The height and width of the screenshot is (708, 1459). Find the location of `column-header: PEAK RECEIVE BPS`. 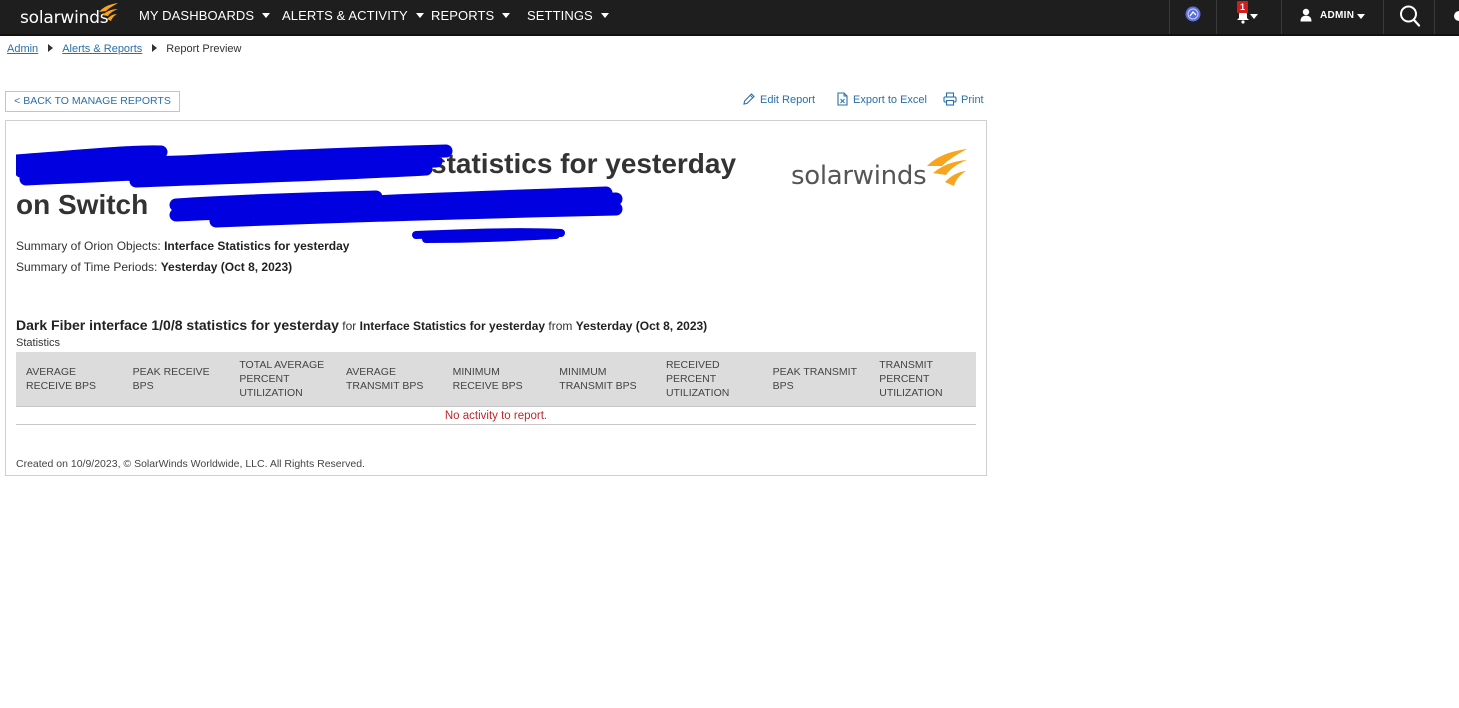

column-header: PEAK RECEIVE BPS is located at coordinates (176, 379).